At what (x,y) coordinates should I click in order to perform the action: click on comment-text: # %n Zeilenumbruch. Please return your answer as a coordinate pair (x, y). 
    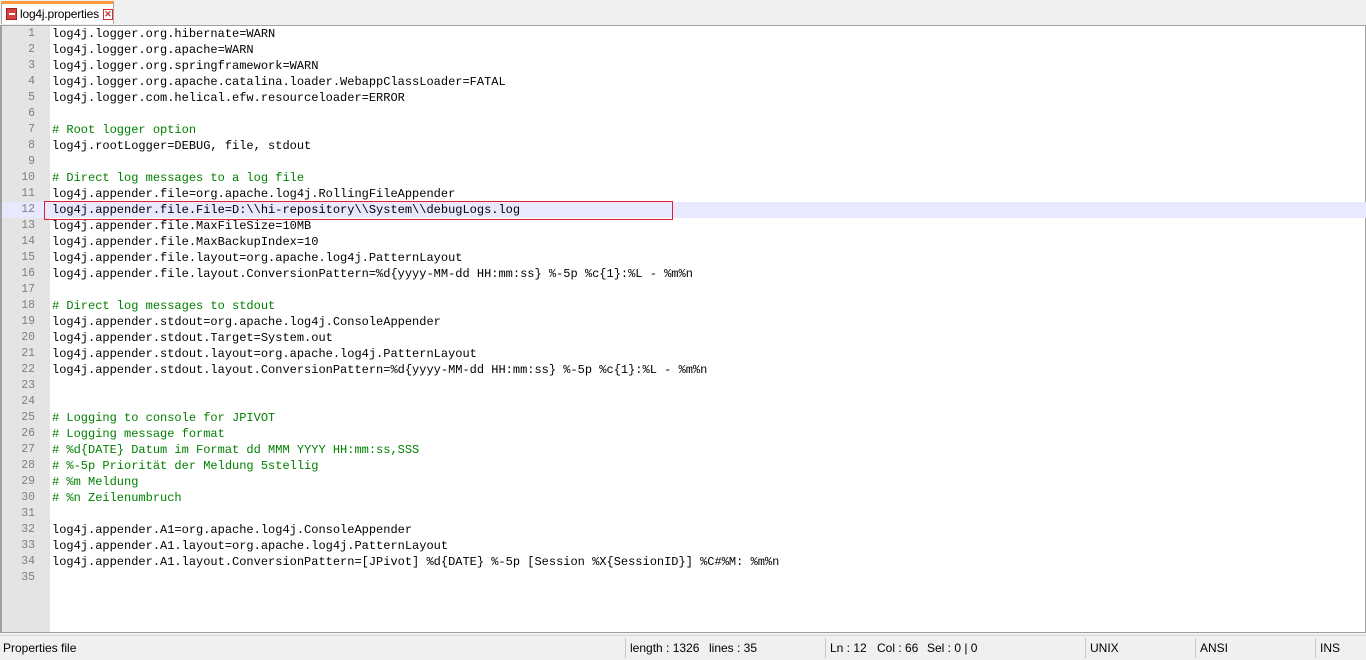
    Looking at the image, I should click on (117, 498).